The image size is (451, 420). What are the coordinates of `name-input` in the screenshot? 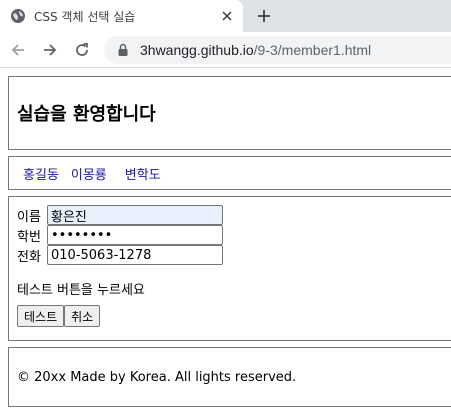 It's located at (135, 215).